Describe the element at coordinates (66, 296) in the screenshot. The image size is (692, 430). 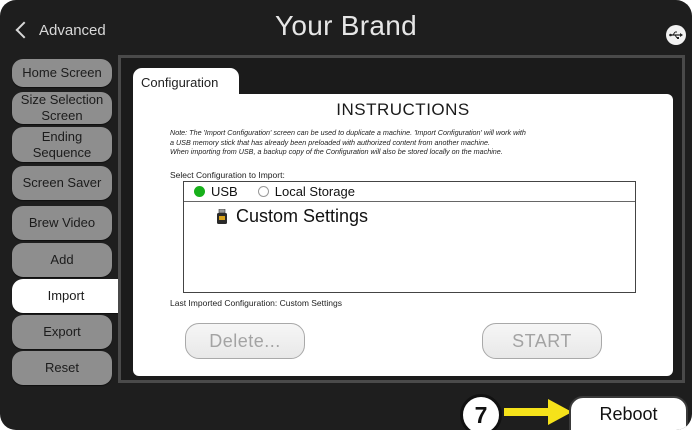
I see `sidebar-item-import: Import` at that location.